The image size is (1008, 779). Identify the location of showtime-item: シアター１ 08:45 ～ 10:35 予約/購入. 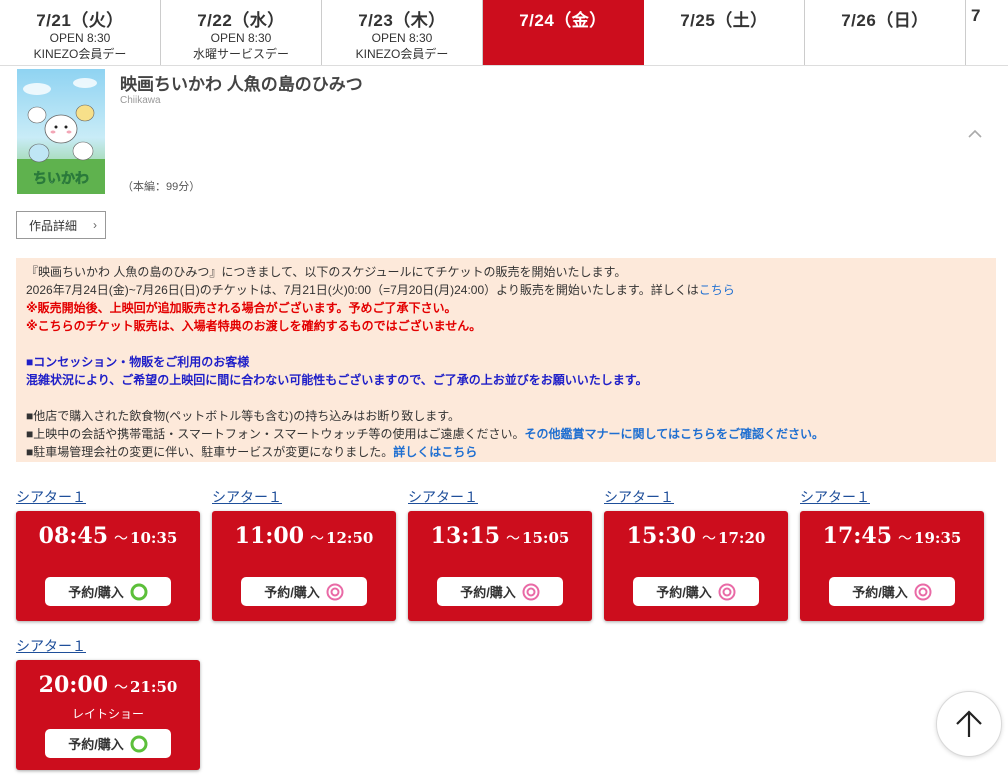
(108, 554).